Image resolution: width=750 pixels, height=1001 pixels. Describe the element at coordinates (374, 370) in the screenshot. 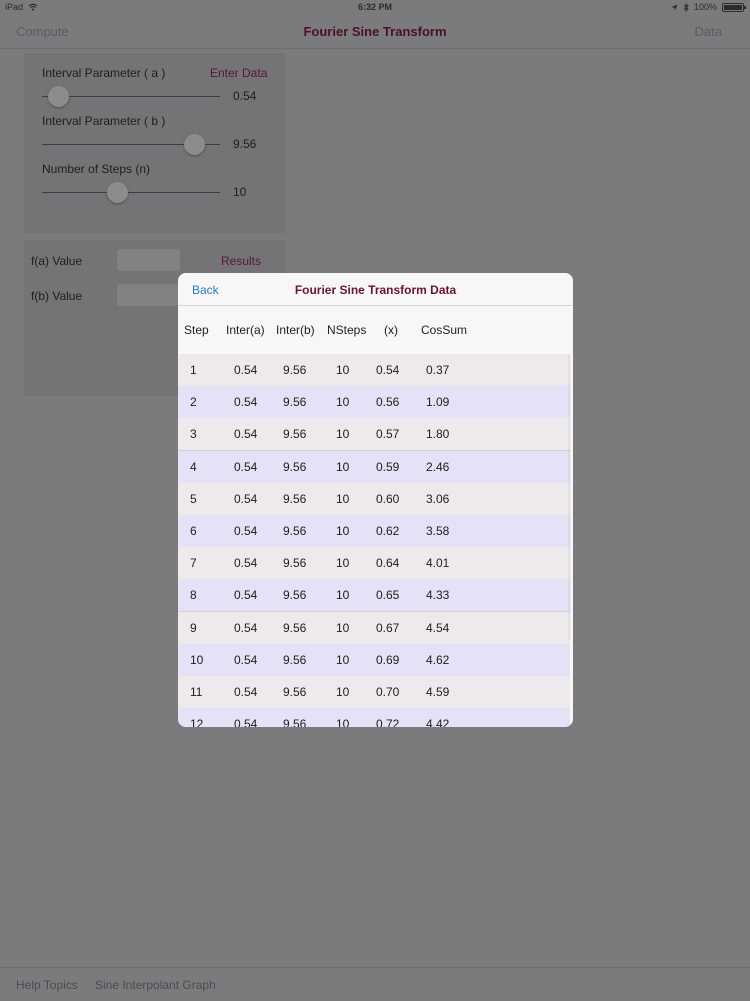

I see `table-row: 1 0.54 9.56 10 0.54 0.37` at that location.